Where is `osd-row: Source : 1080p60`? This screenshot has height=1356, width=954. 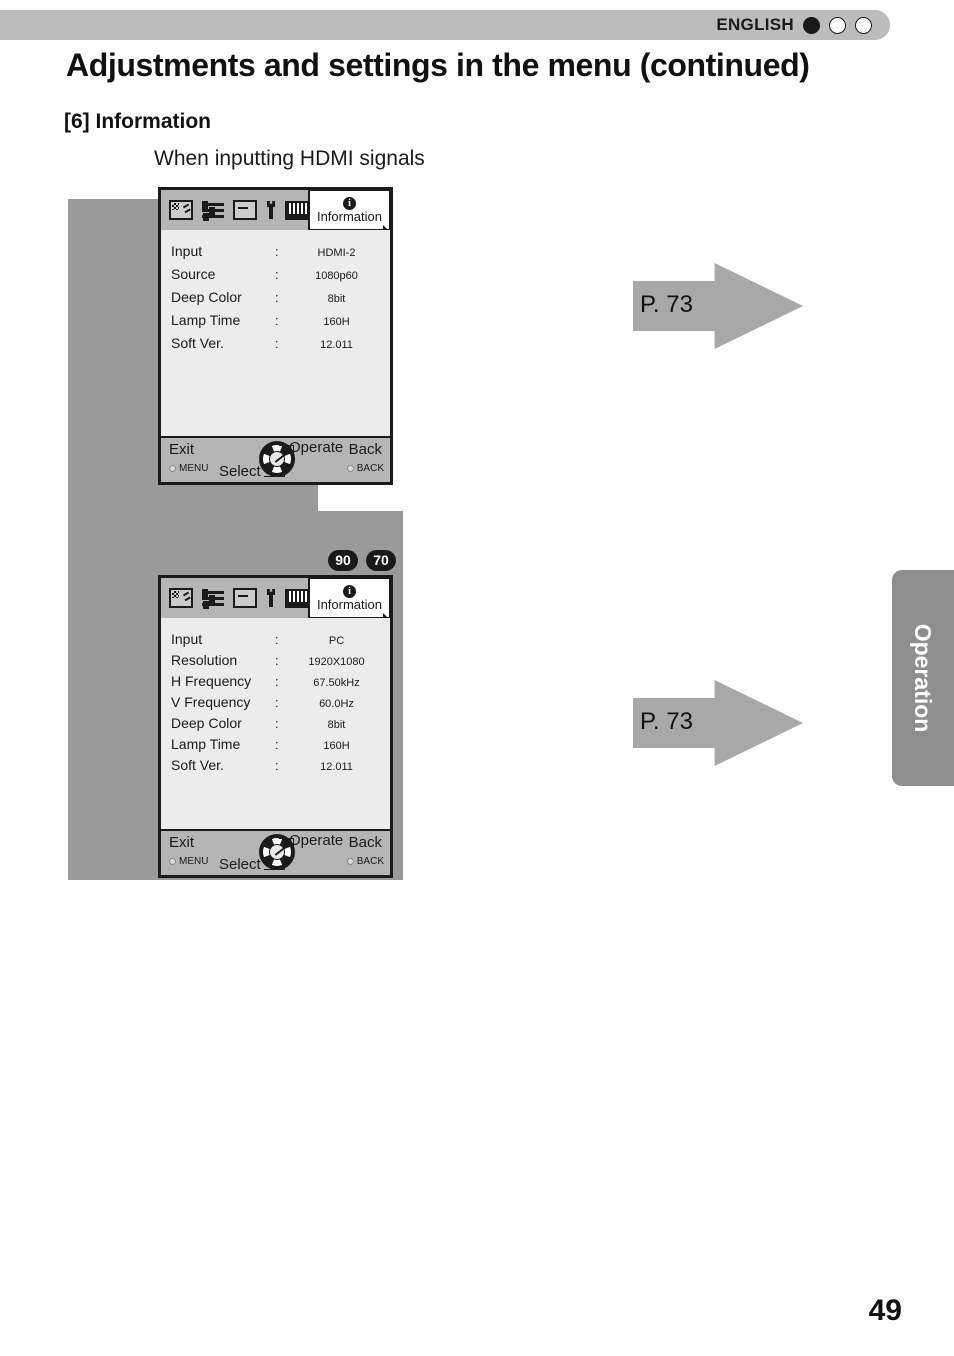
osd-row: Source : 1080p60 is located at coordinates (275, 277).